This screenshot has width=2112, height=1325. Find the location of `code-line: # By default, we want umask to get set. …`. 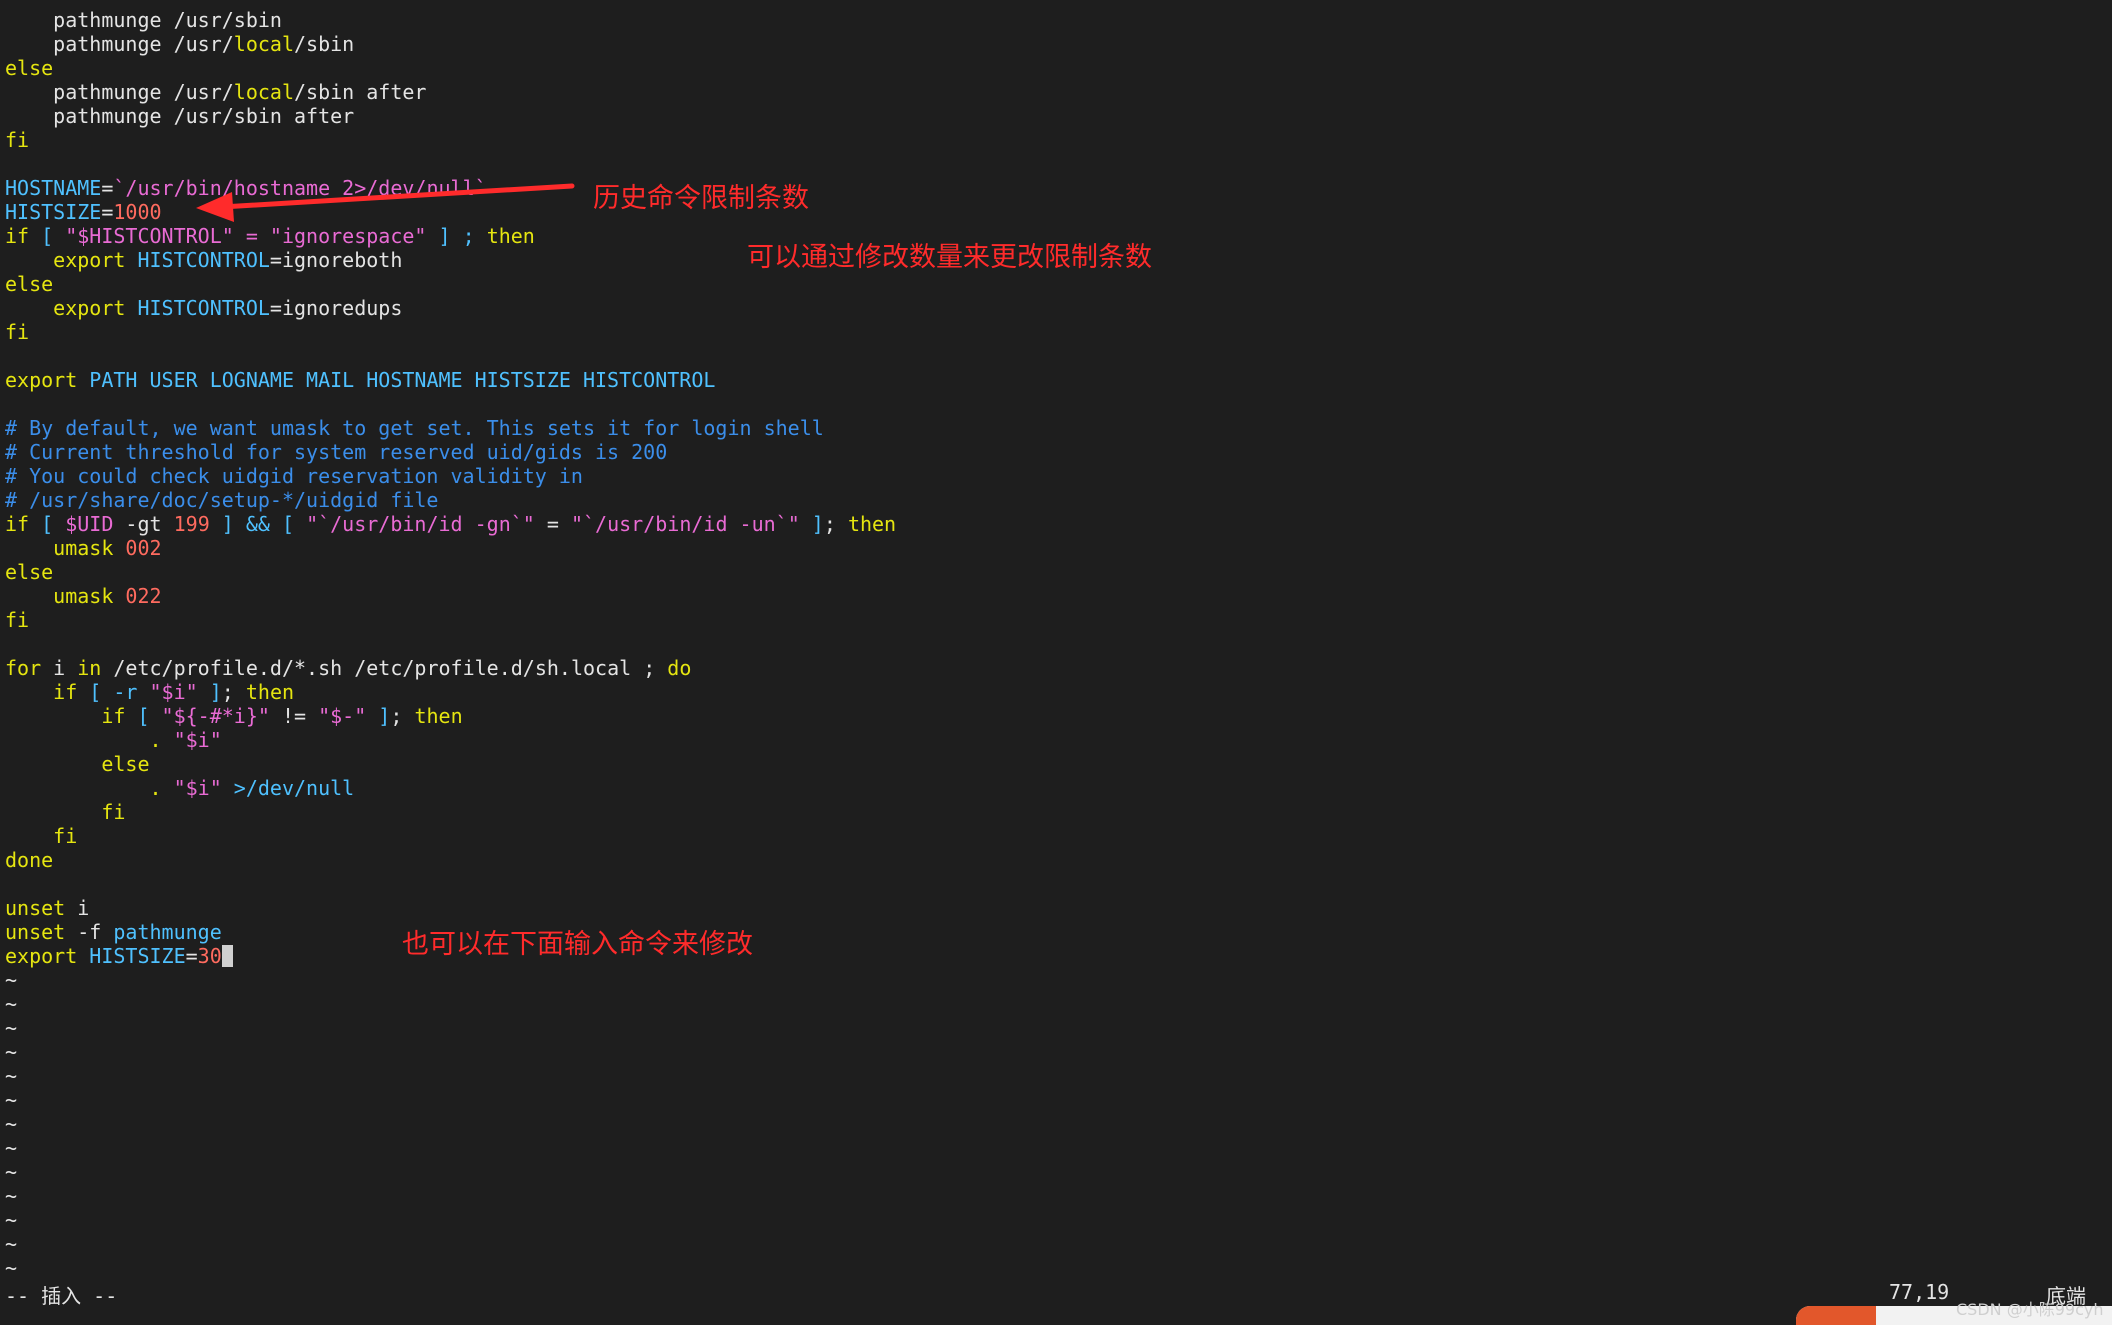

code-line: # By default, we want umask to get set. … is located at coordinates (450, 428).